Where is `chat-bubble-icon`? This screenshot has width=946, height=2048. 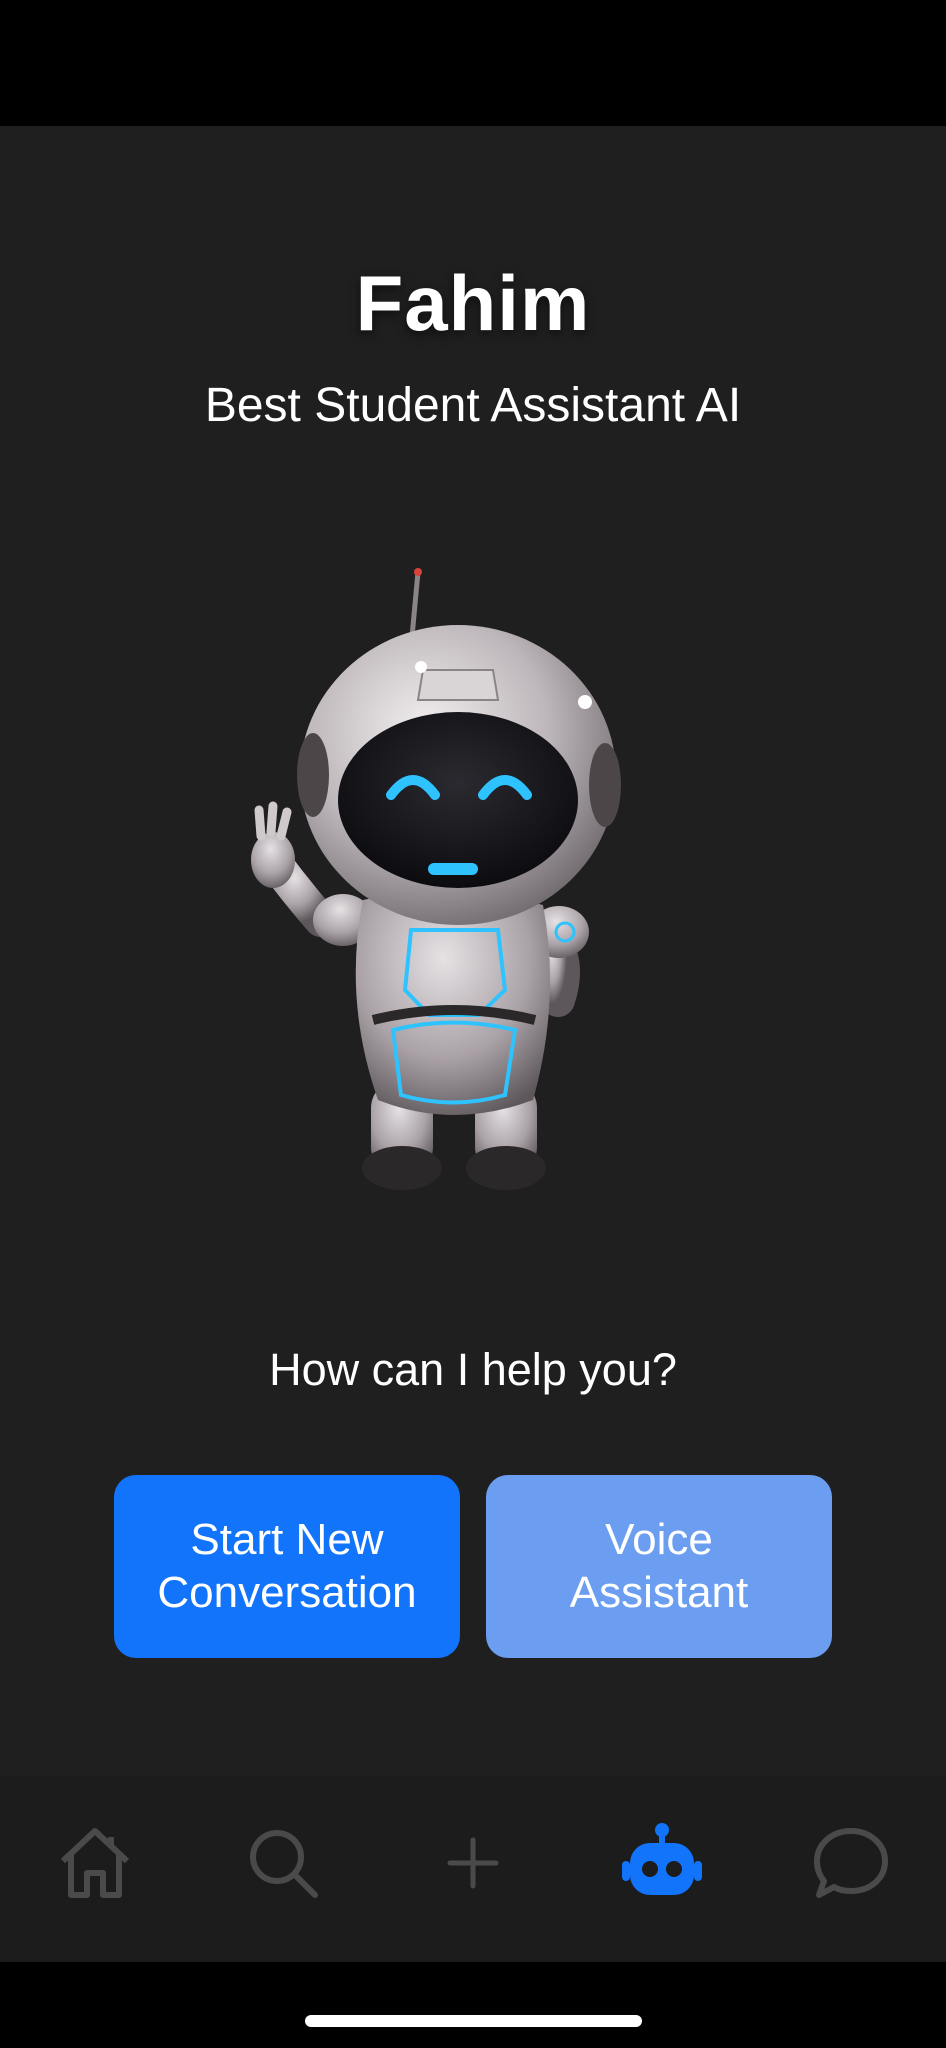 chat-bubble-icon is located at coordinates (851, 1863).